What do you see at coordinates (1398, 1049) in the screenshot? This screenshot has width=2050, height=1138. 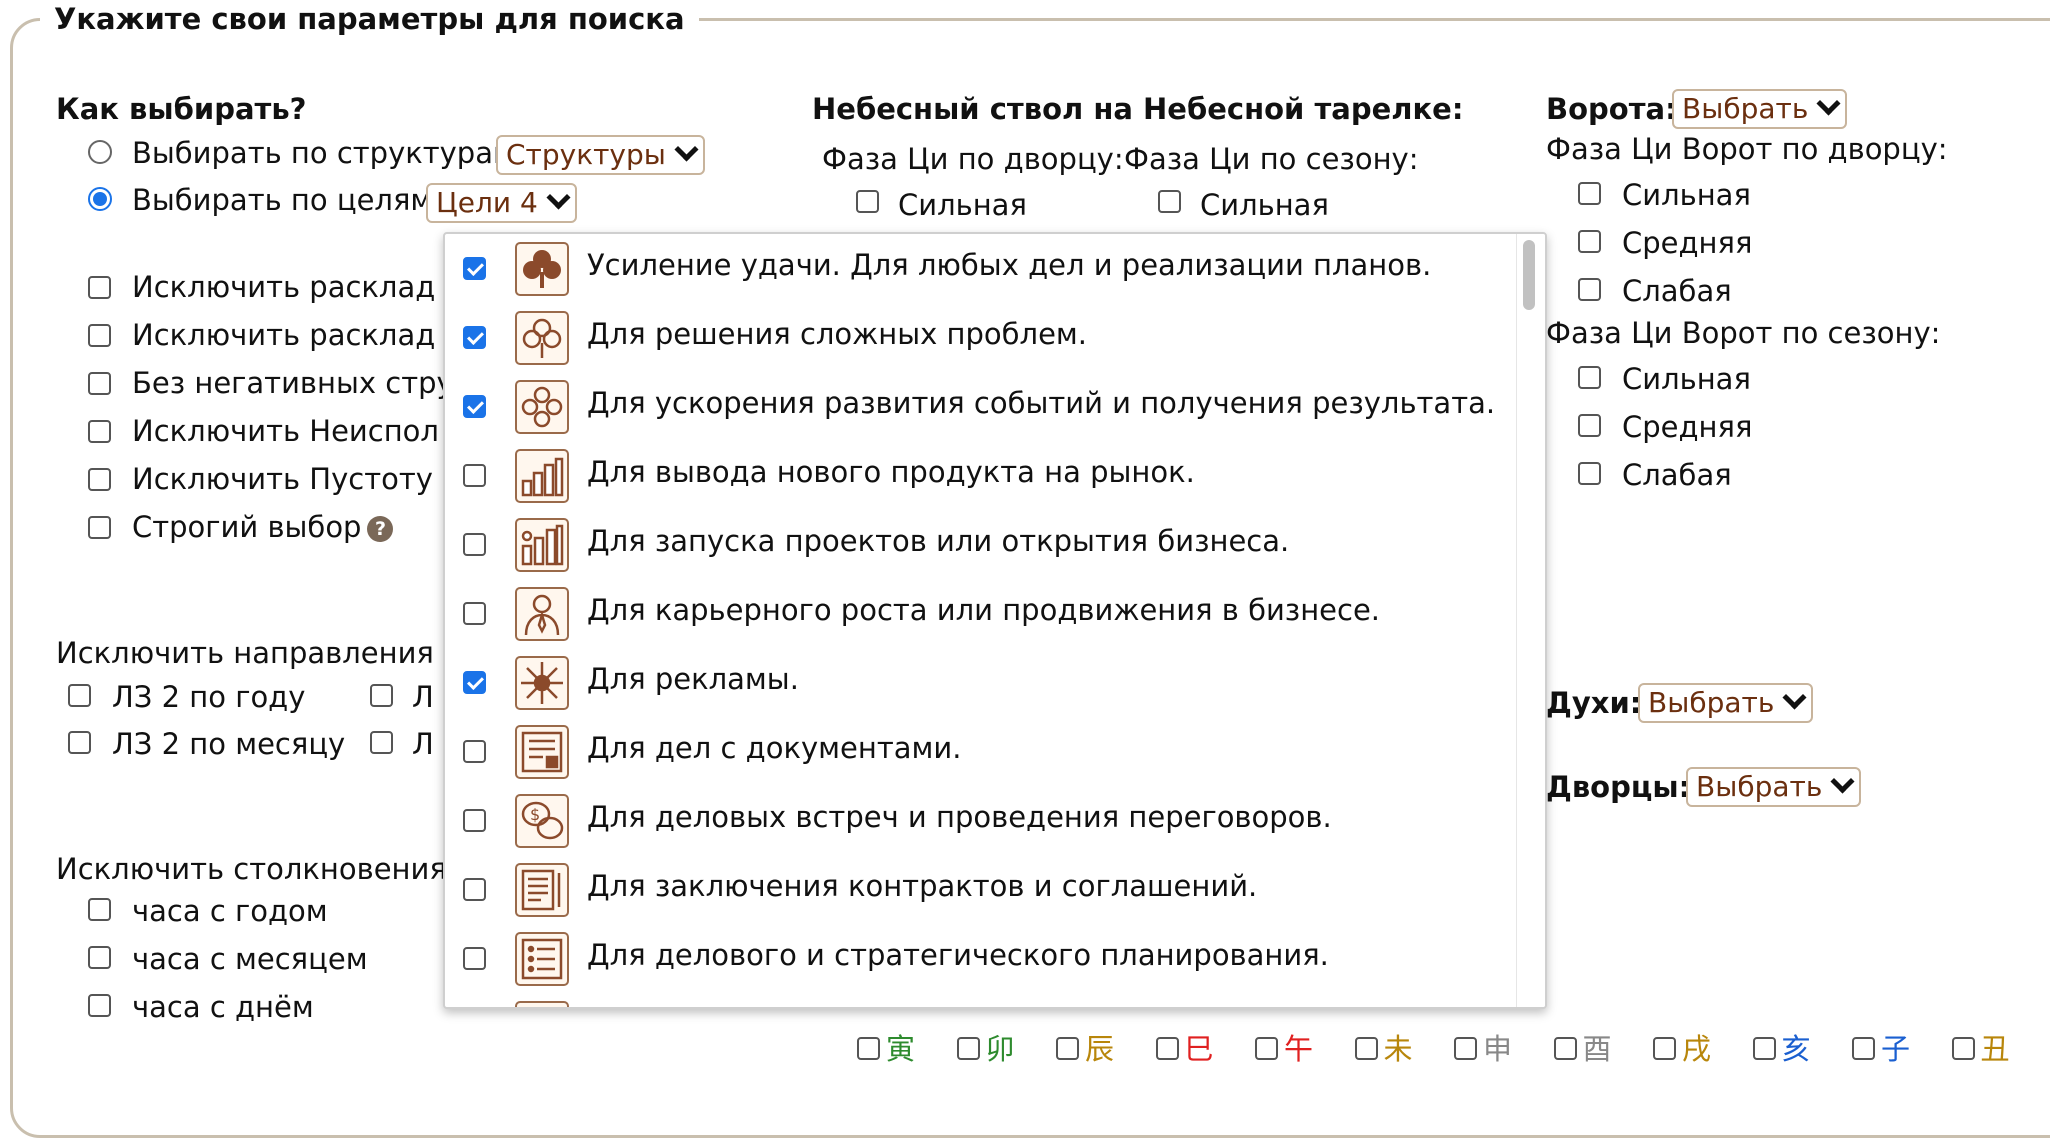 I see `branch-char: 未` at bounding box center [1398, 1049].